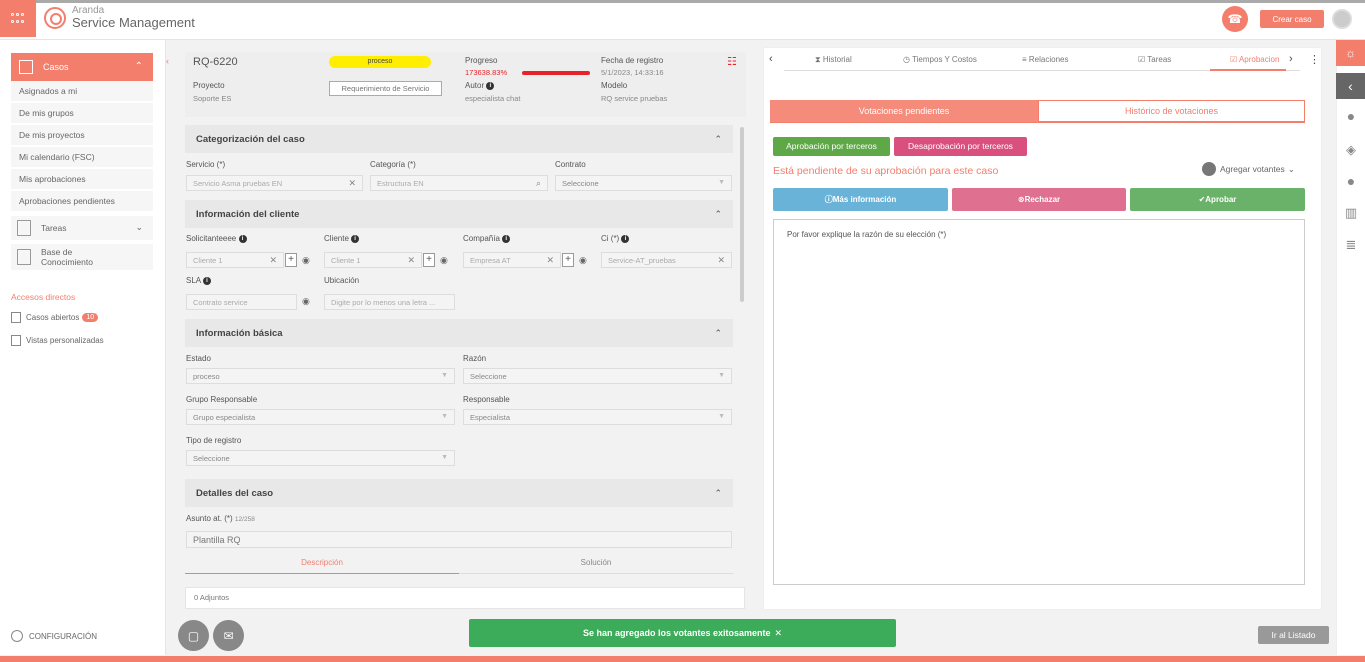  What do you see at coordinates (90, 317) in the screenshot?
I see `count-badge: 10` at bounding box center [90, 317].